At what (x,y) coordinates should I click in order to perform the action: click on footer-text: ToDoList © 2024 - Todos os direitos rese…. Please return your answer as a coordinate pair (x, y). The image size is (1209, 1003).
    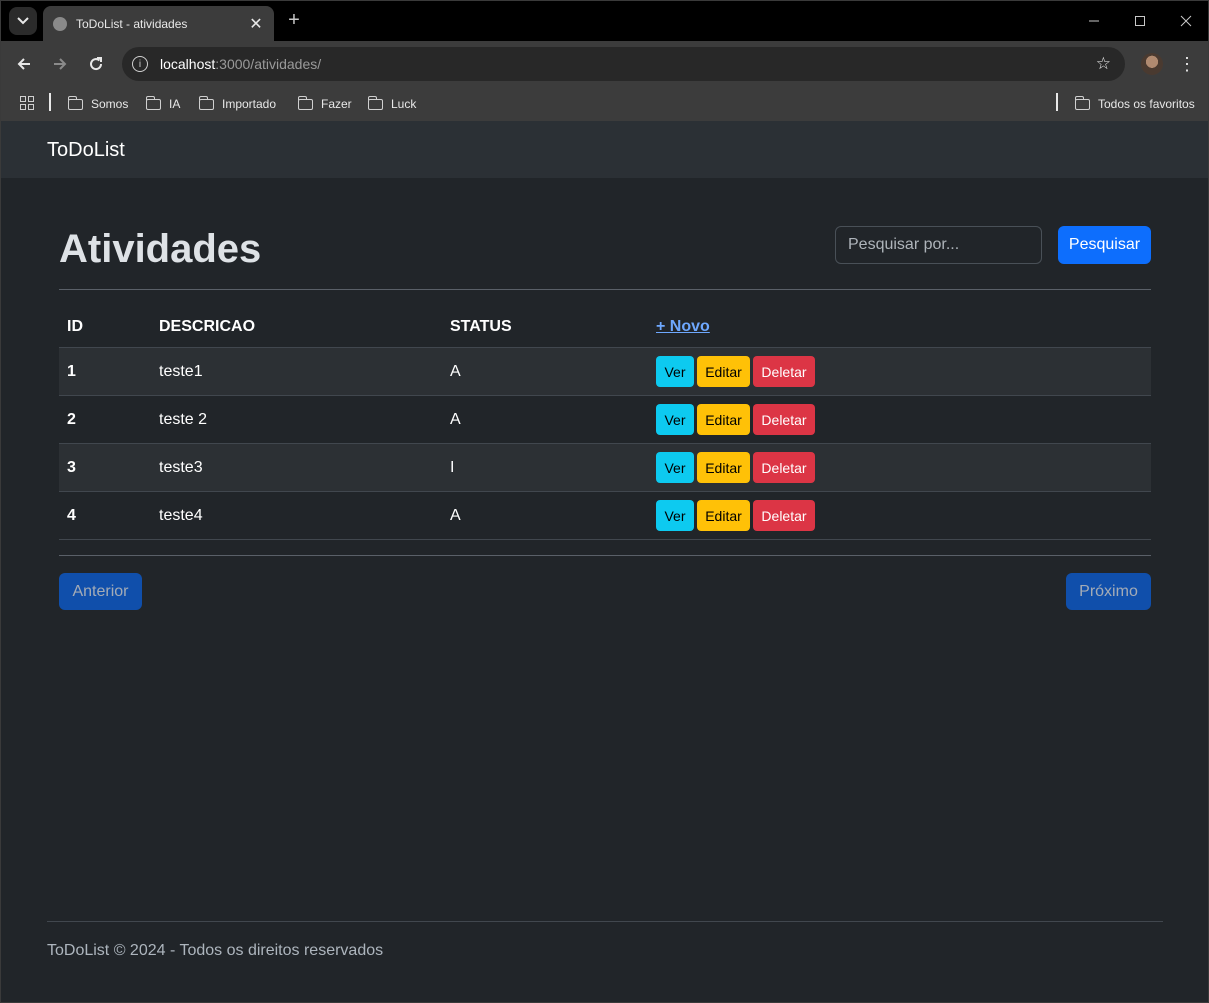
    Looking at the image, I should click on (215, 950).